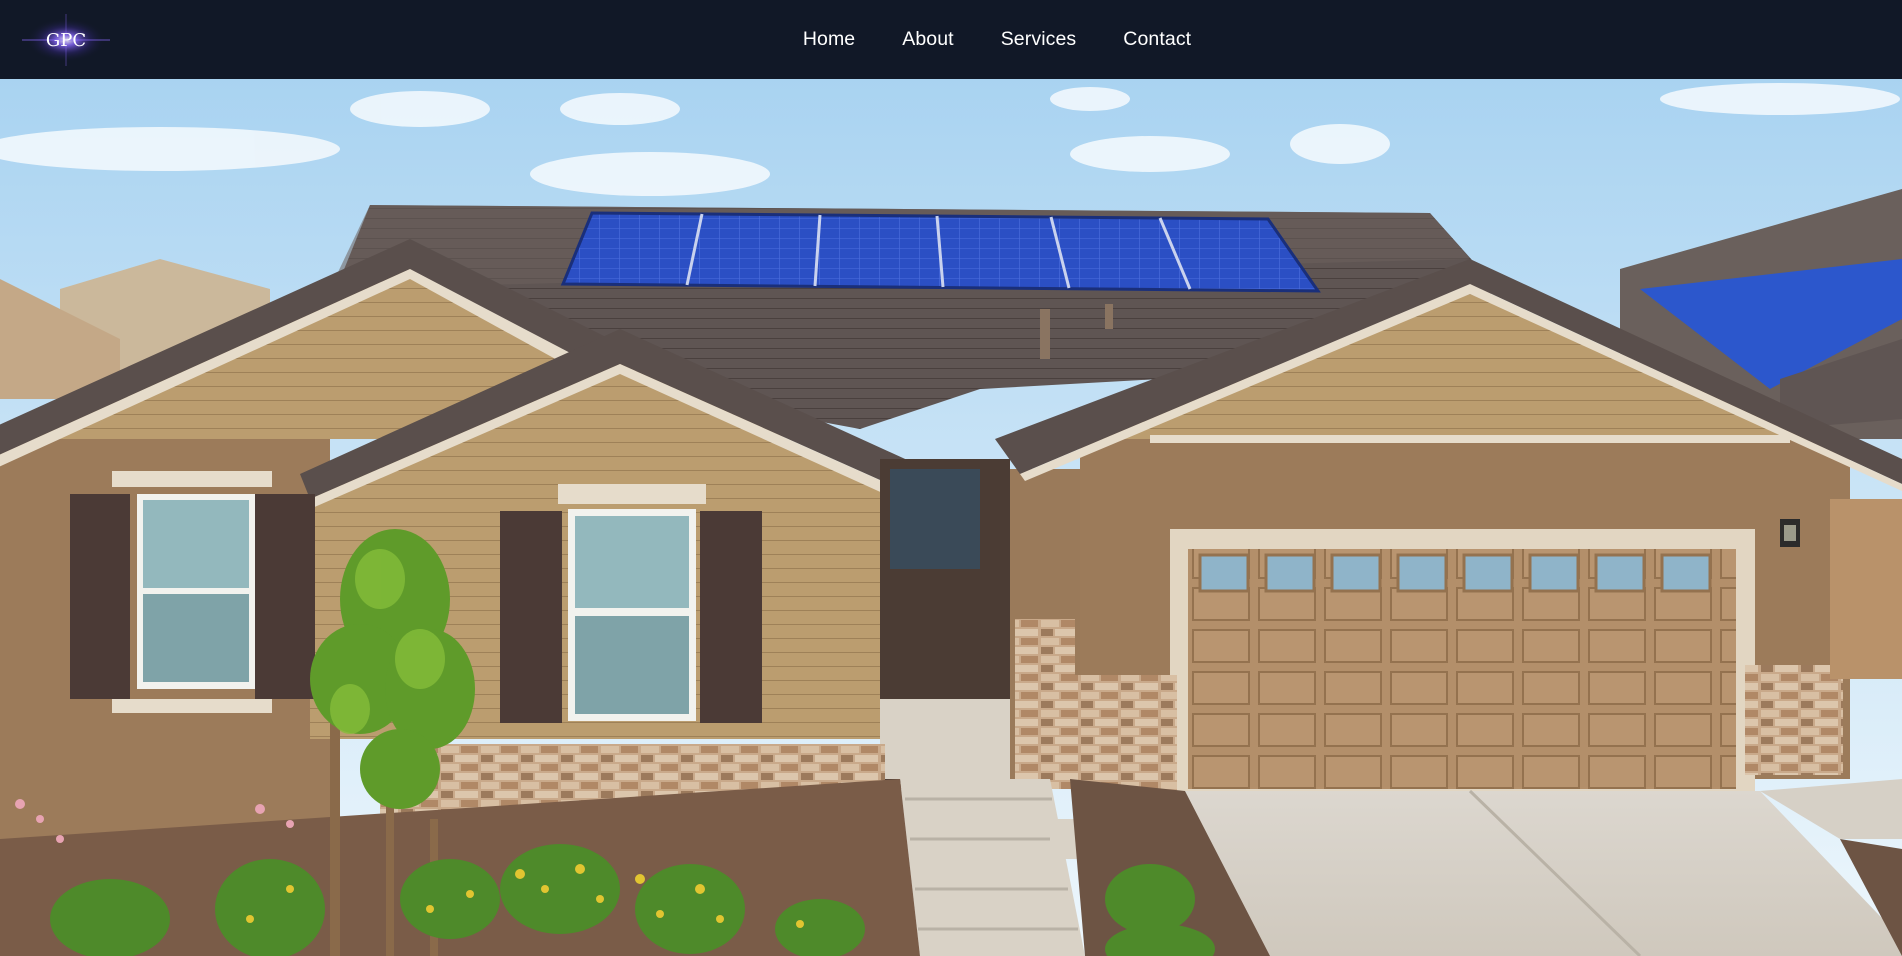 The width and height of the screenshot is (1902, 956). I want to click on logo-icon: GPC, so click(66, 40).